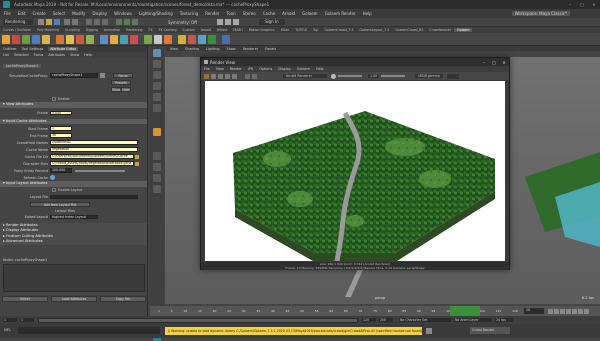 This screenshot has height=341, width=600. Describe the element at coordinates (56, 55) in the screenshot. I see `ae-menu-attributes: Attributes` at that location.